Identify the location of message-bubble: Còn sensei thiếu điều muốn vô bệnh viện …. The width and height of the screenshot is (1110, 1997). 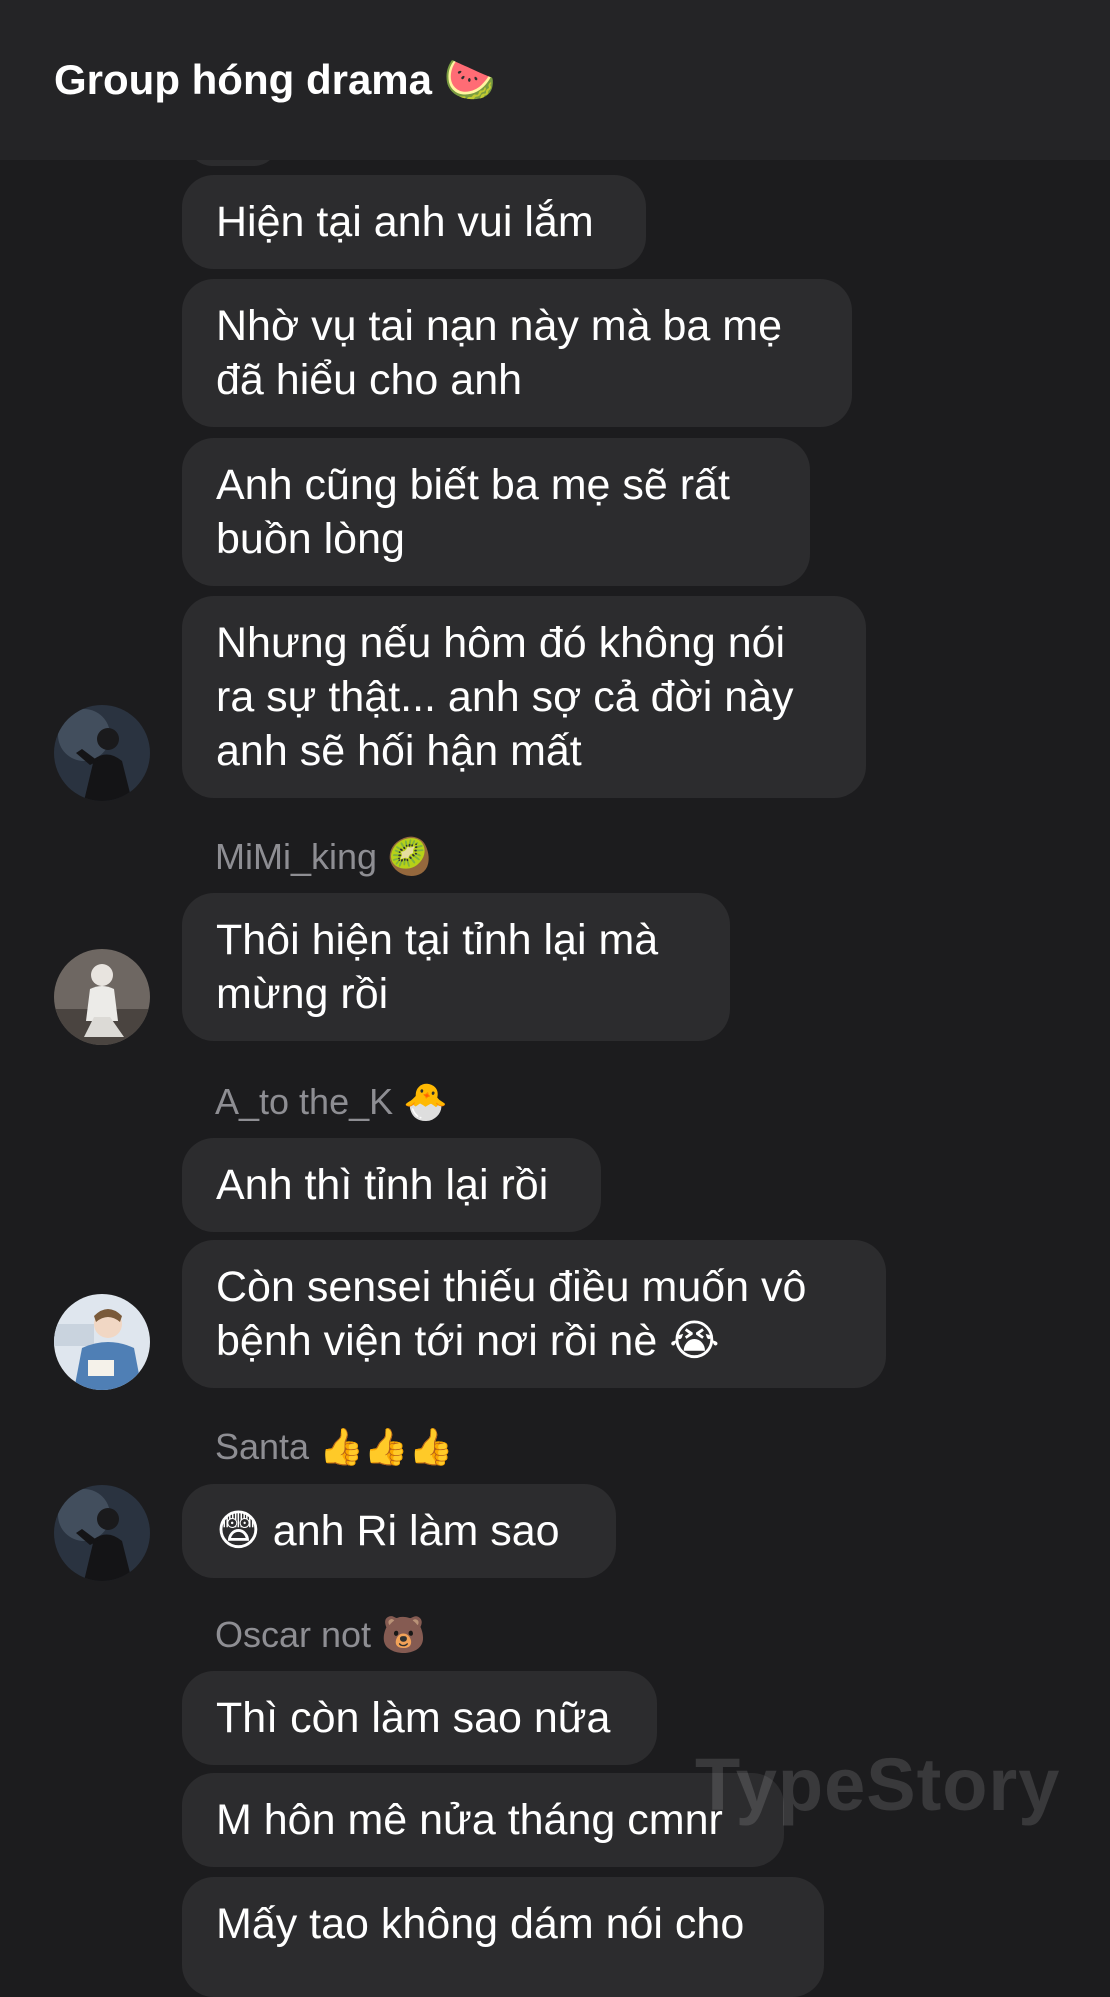
(534, 1314).